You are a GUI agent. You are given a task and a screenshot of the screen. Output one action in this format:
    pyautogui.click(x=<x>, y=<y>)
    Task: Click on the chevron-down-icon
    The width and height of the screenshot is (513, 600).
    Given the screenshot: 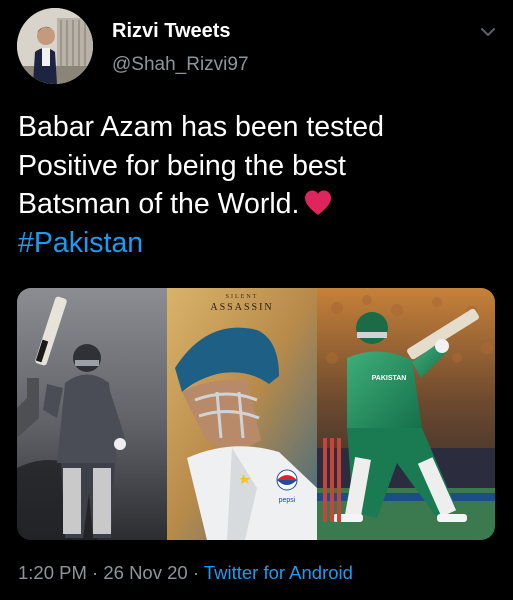 What is the action you would take?
    pyautogui.click(x=488, y=32)
    